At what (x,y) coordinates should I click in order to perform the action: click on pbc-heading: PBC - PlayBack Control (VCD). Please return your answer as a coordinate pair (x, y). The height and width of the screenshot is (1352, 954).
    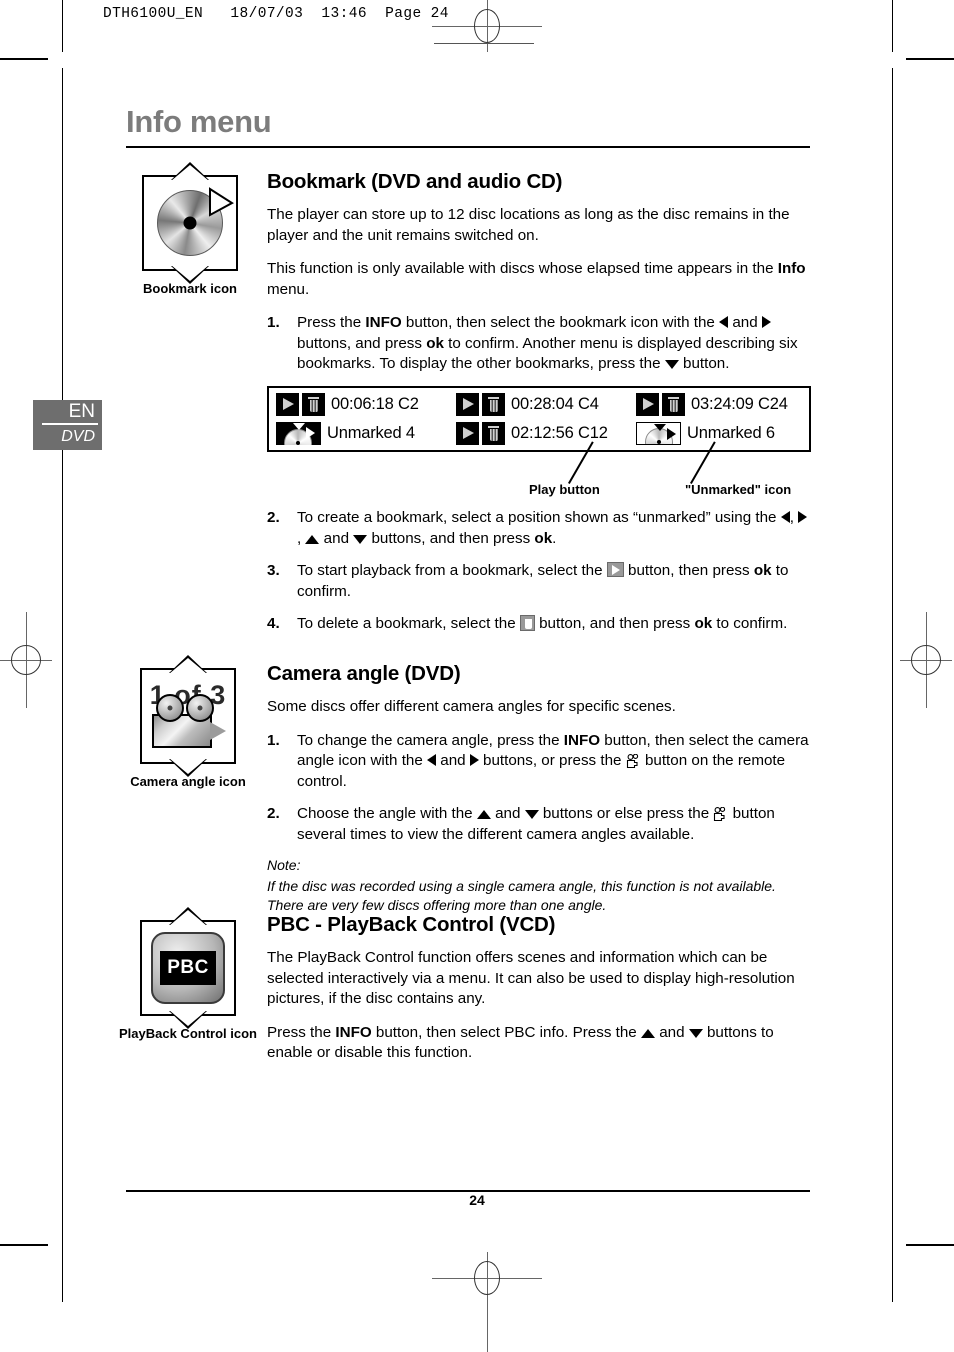
    Looking at the image, I should click on (411, 924).